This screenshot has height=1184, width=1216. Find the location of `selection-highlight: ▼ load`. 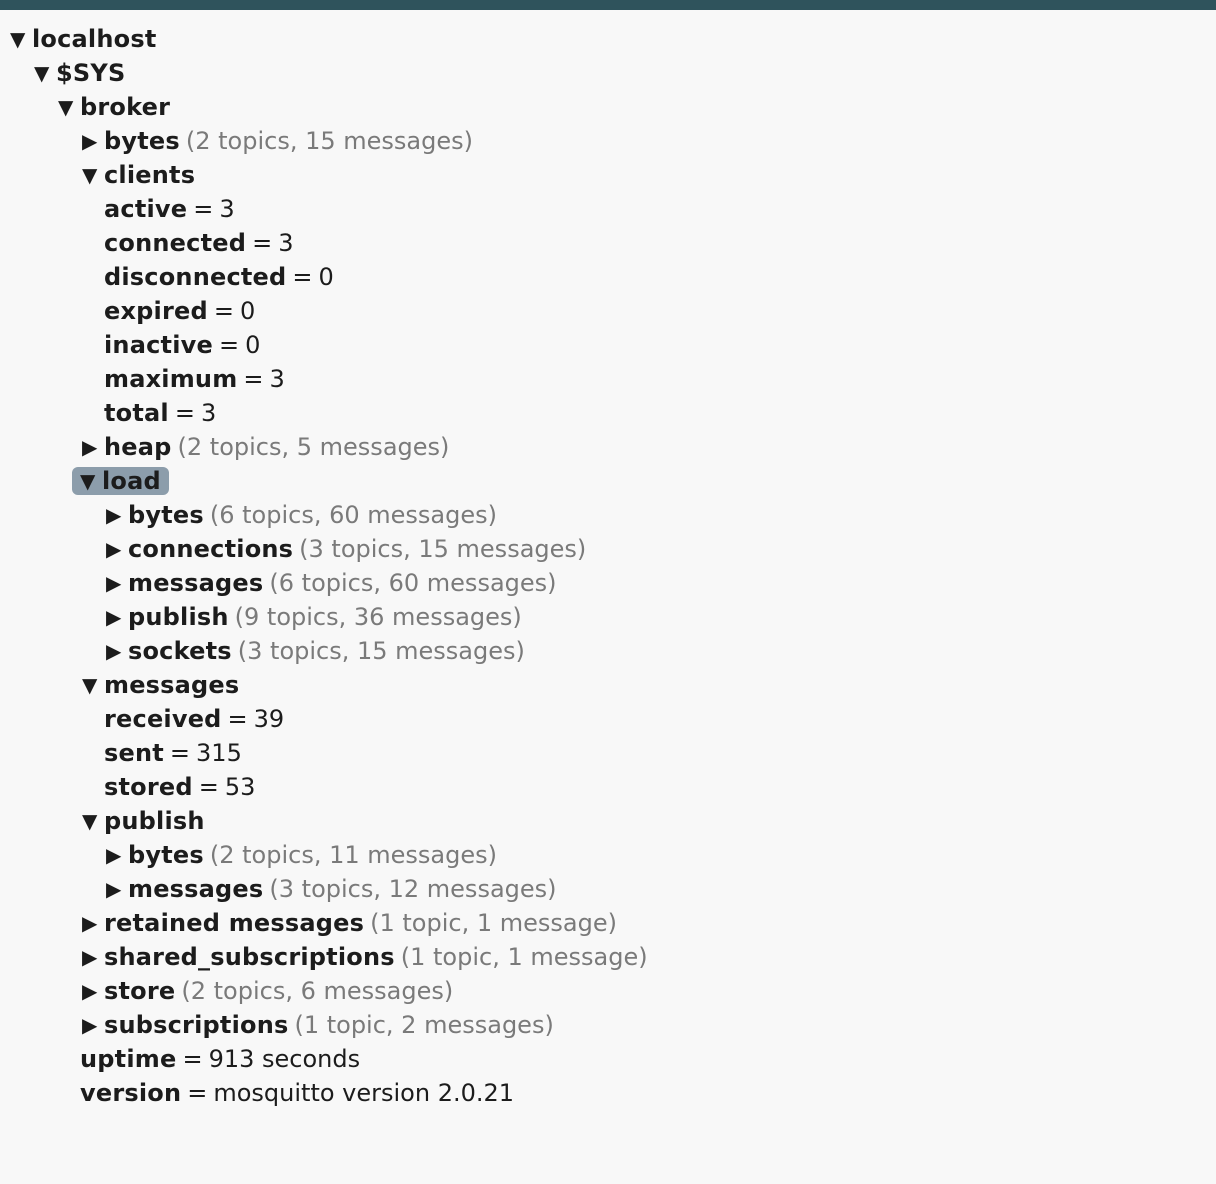

selection-highlight: ▼ load is located at coordinates (120, 481).